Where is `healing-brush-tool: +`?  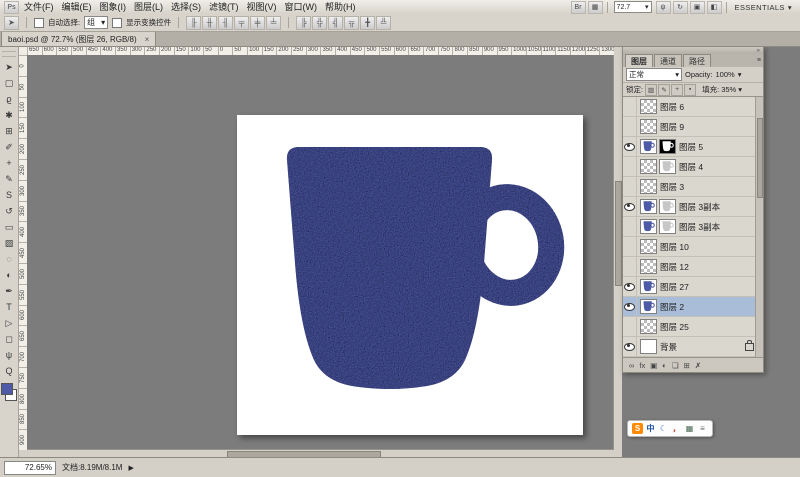 healing-brush-tool: + is located at coordinates (9, 163).